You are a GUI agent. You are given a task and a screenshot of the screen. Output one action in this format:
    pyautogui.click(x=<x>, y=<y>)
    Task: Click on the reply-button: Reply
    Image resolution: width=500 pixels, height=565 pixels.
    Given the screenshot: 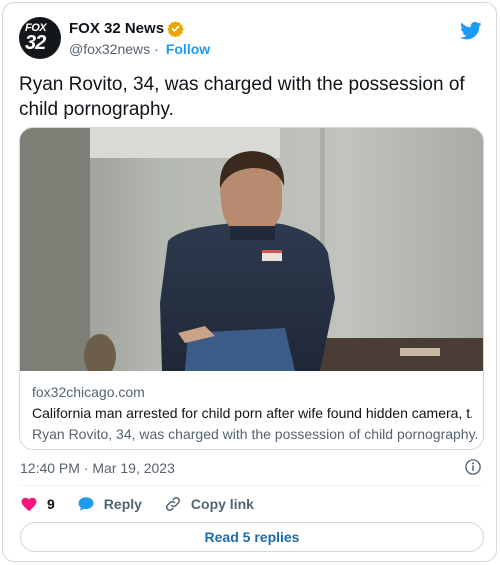 What is the action you would take?
    pyautogui.click(x=109, y=504)
    